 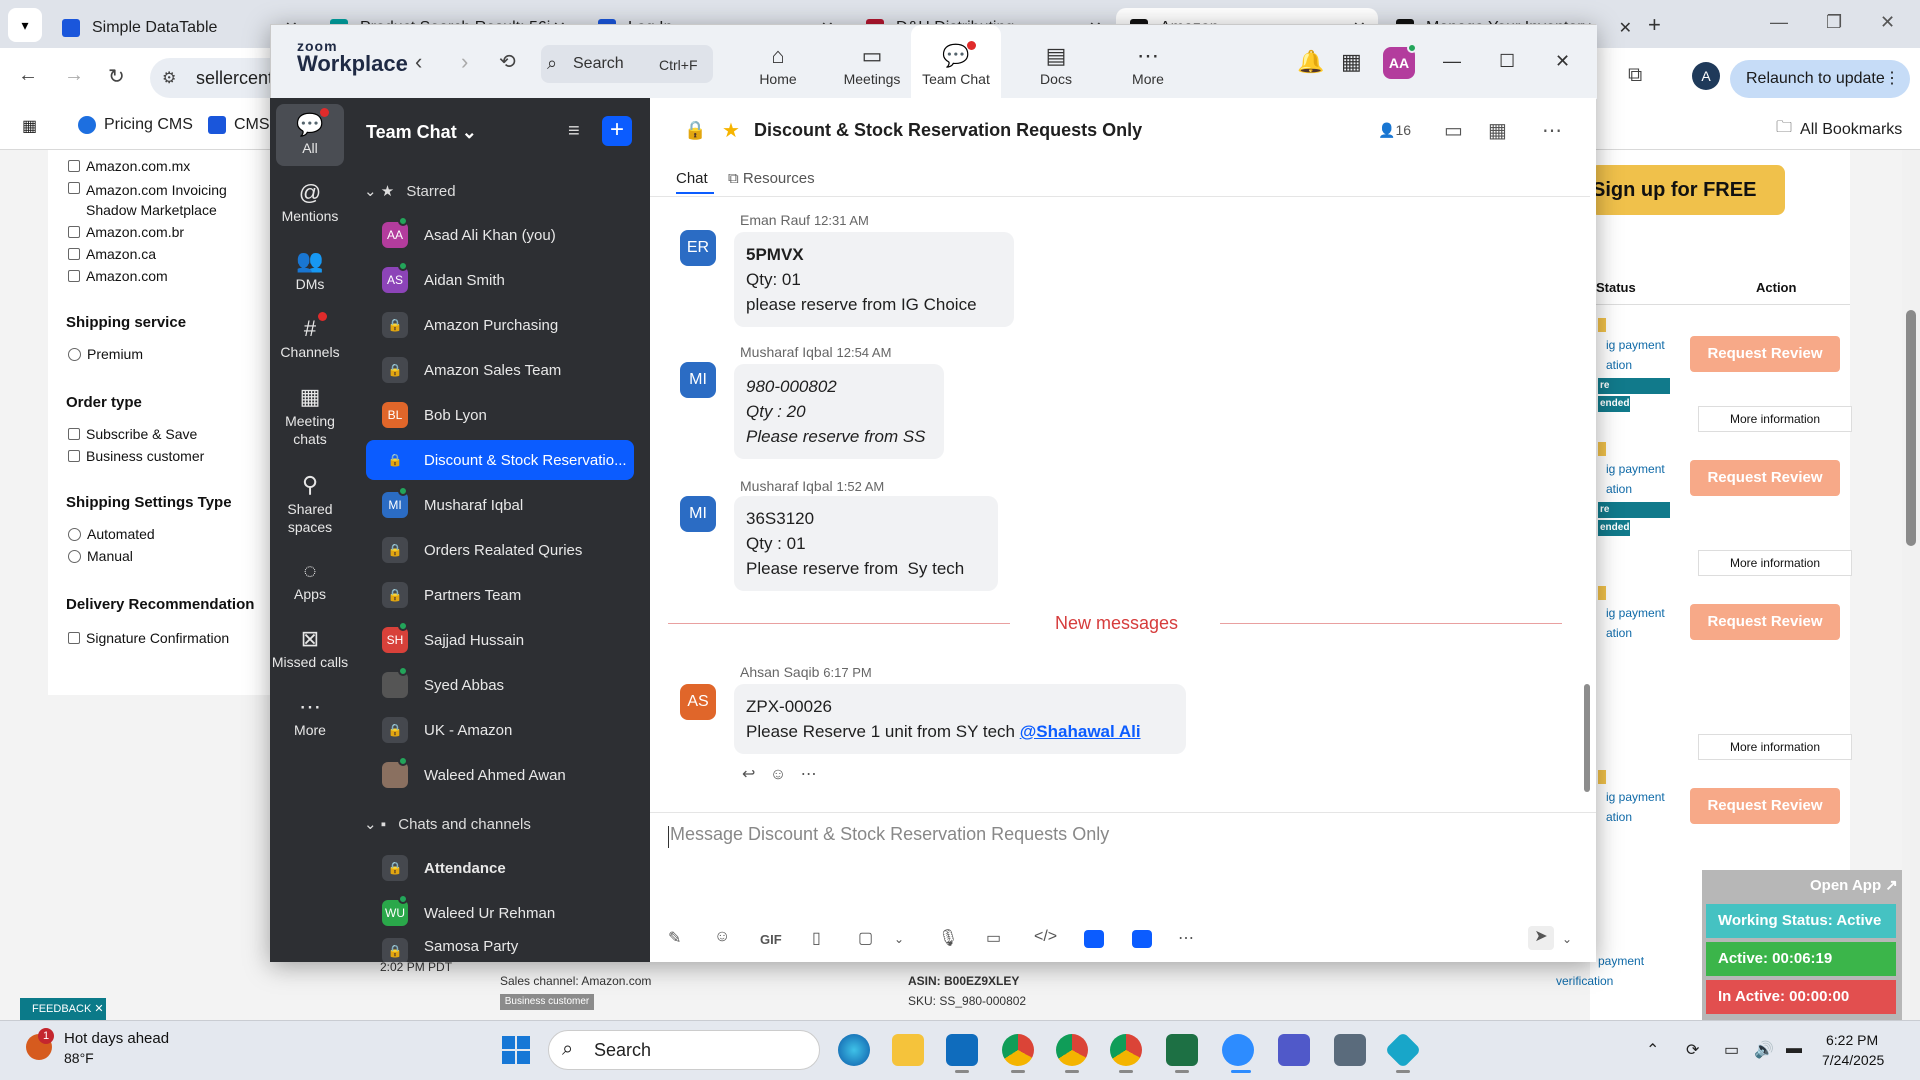 What do you see at coordinates (1854, 885) in the screenshot?
I see `open-app-button: Open App ↗` at bounding box center [1854, 885].